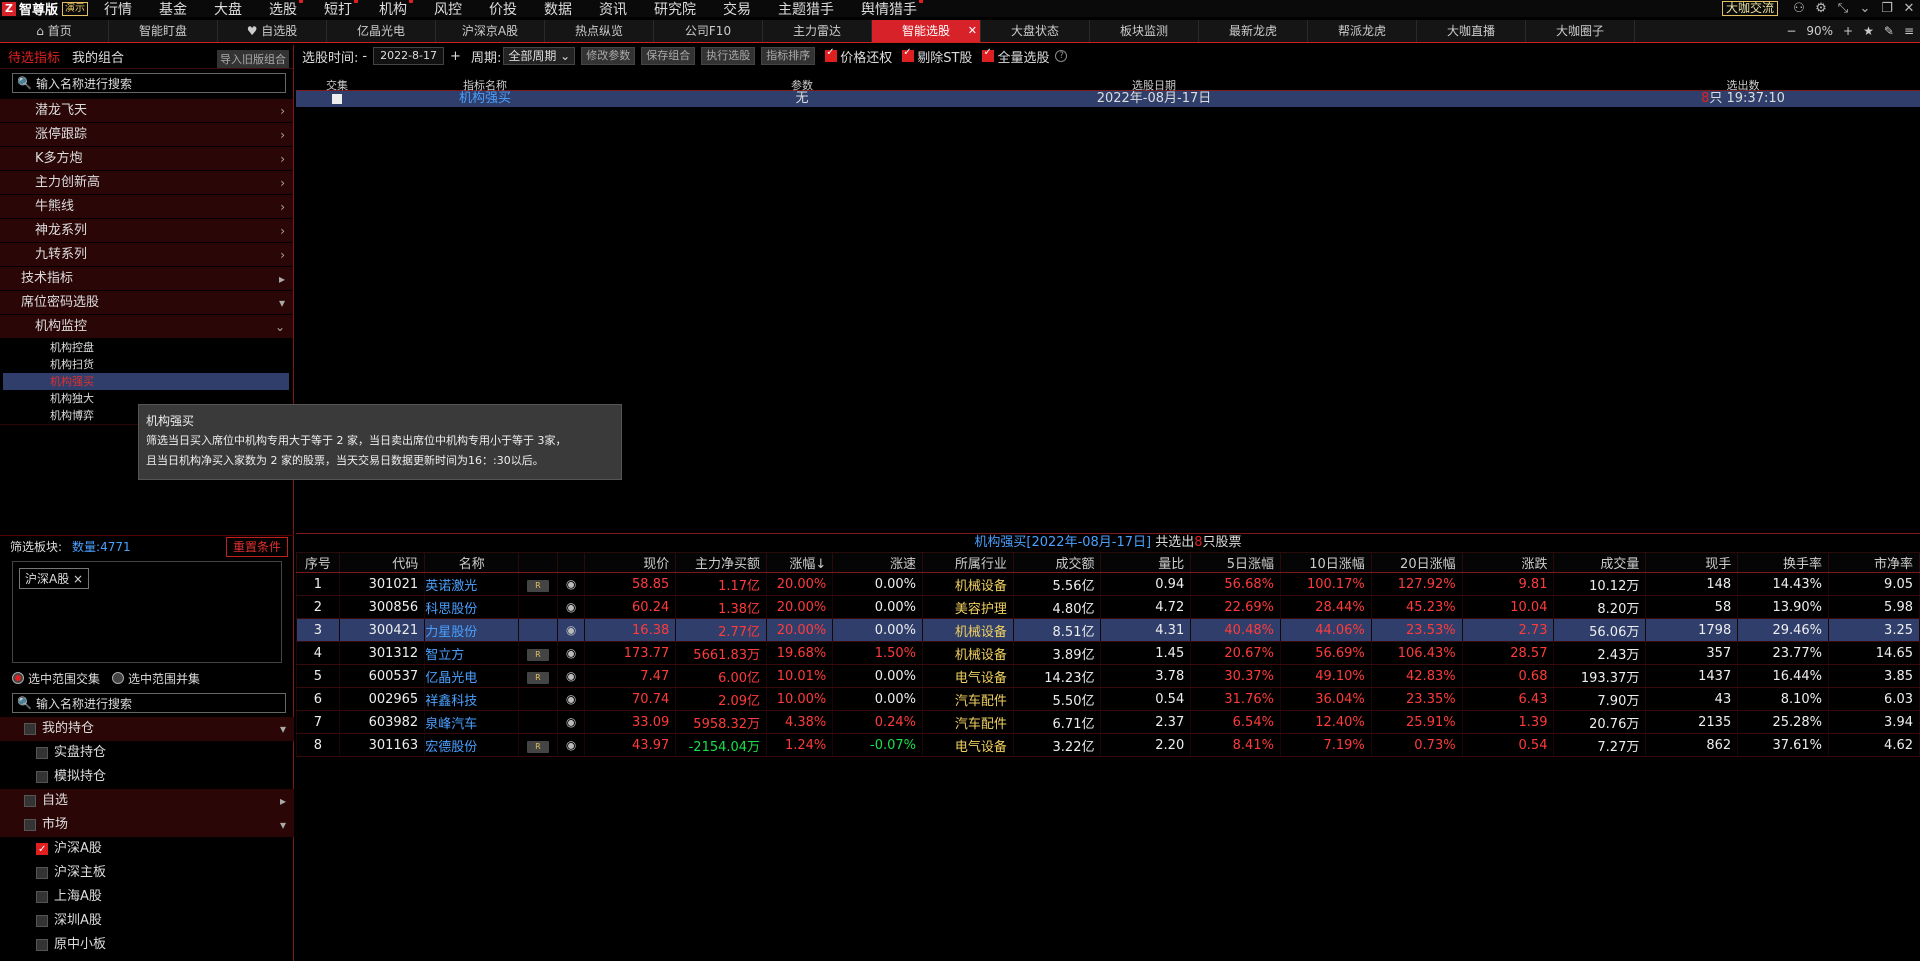 This screenshot has width=1920, height=961. What do you see at coordinates (455, 56) in the screenshot?
I see `date-plus-button: +` at bounding box center [455, 56].